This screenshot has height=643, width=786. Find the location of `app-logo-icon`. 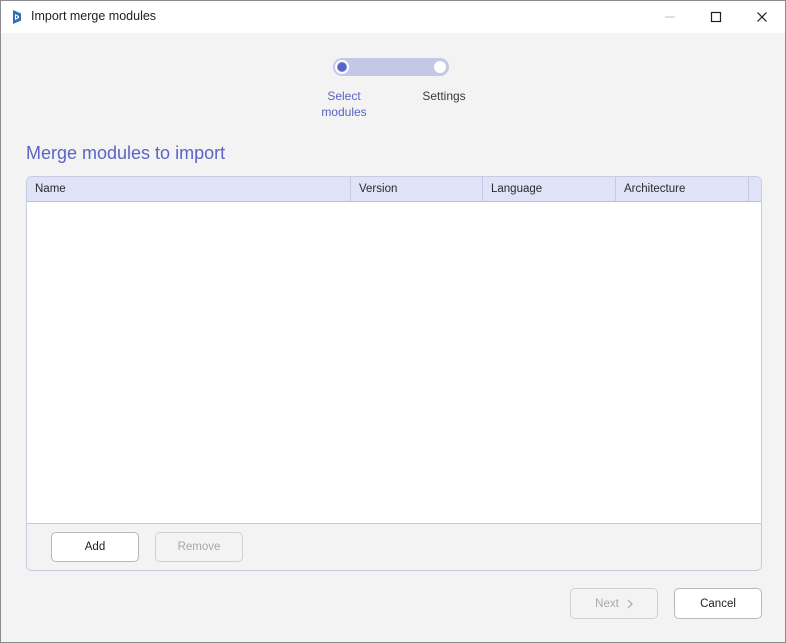

app-logo-icon is located at coordinates (17, 17).